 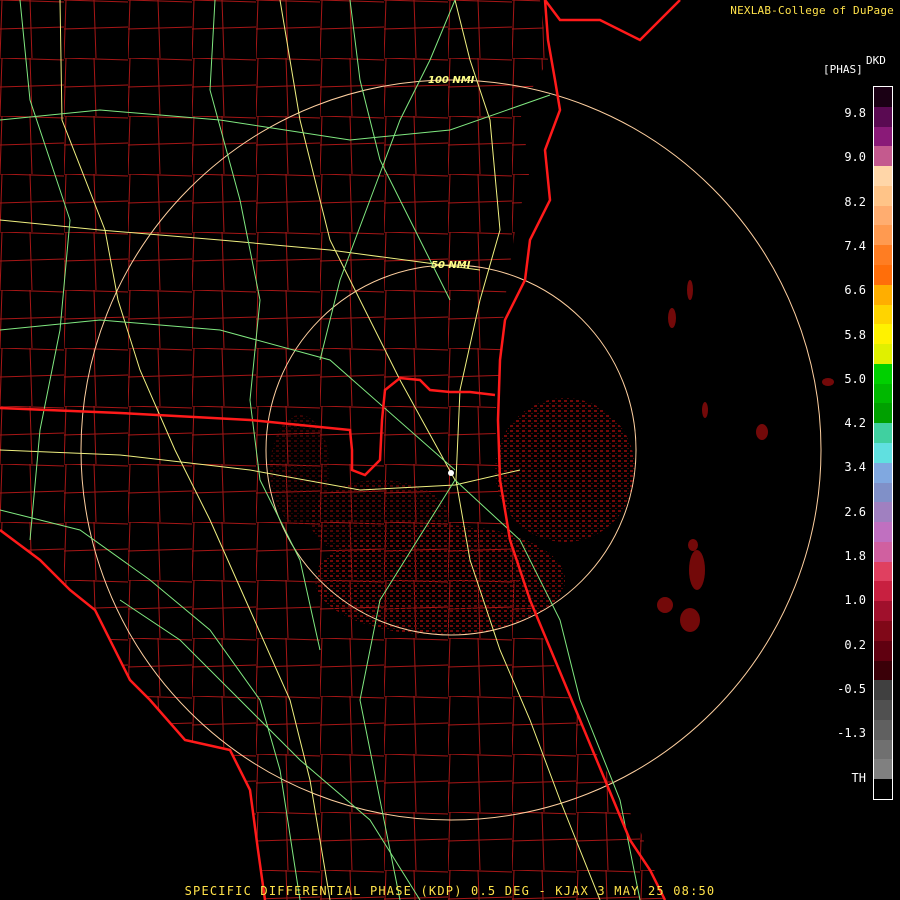 I want to click on radar-site, so click(x=451, y=473).